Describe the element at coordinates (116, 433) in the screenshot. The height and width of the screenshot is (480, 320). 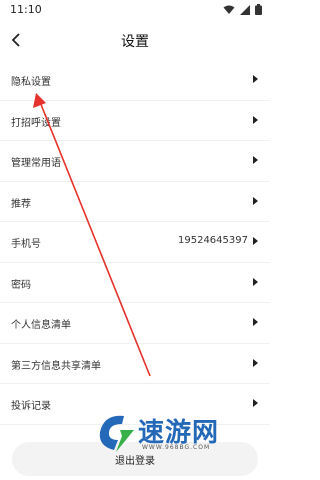
I see `brand-logo-icon` at that location.